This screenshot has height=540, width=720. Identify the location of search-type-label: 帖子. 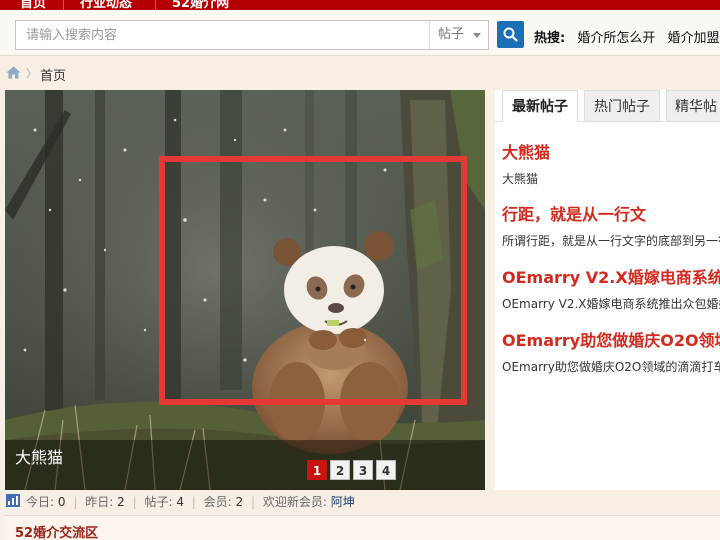
(451, 34).